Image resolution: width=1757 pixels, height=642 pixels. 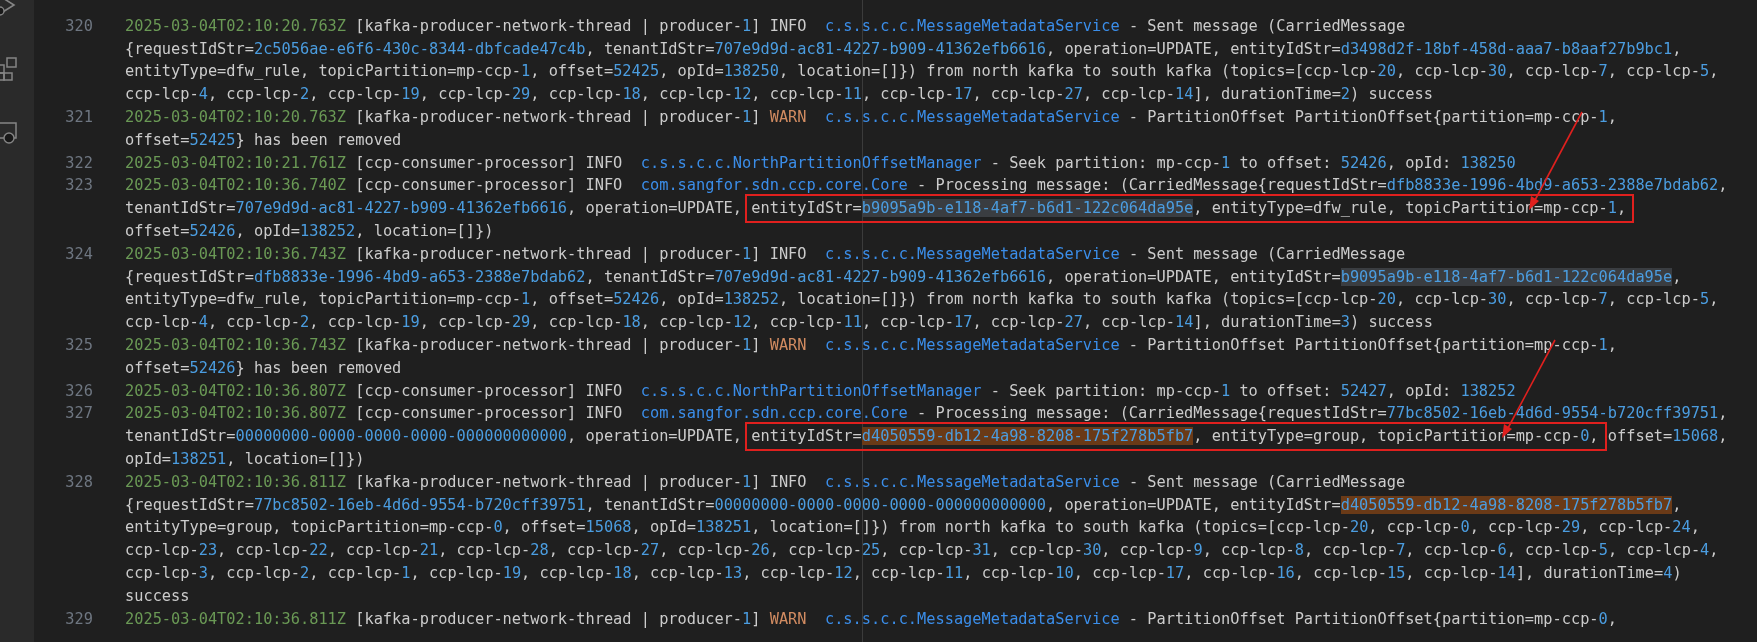 What do you see at coordinates (922, 551) in the screenshot?
I see `log-line: ccp-lcp-23, ccp-lcp-22, ccp-lcp-21, ccp-lcp-28, ccp-lcp-27, ccp-lcp-26, ccp-lcp-25, ccp-lcp-31, ccp-lcp-30, ccp-lcp-9, ccp-lcp-8, ccp-lcp-7, ccp-lcp-6, ccp-lcp-5, ccp-lcp-4,` at bounding box center [922, 551].